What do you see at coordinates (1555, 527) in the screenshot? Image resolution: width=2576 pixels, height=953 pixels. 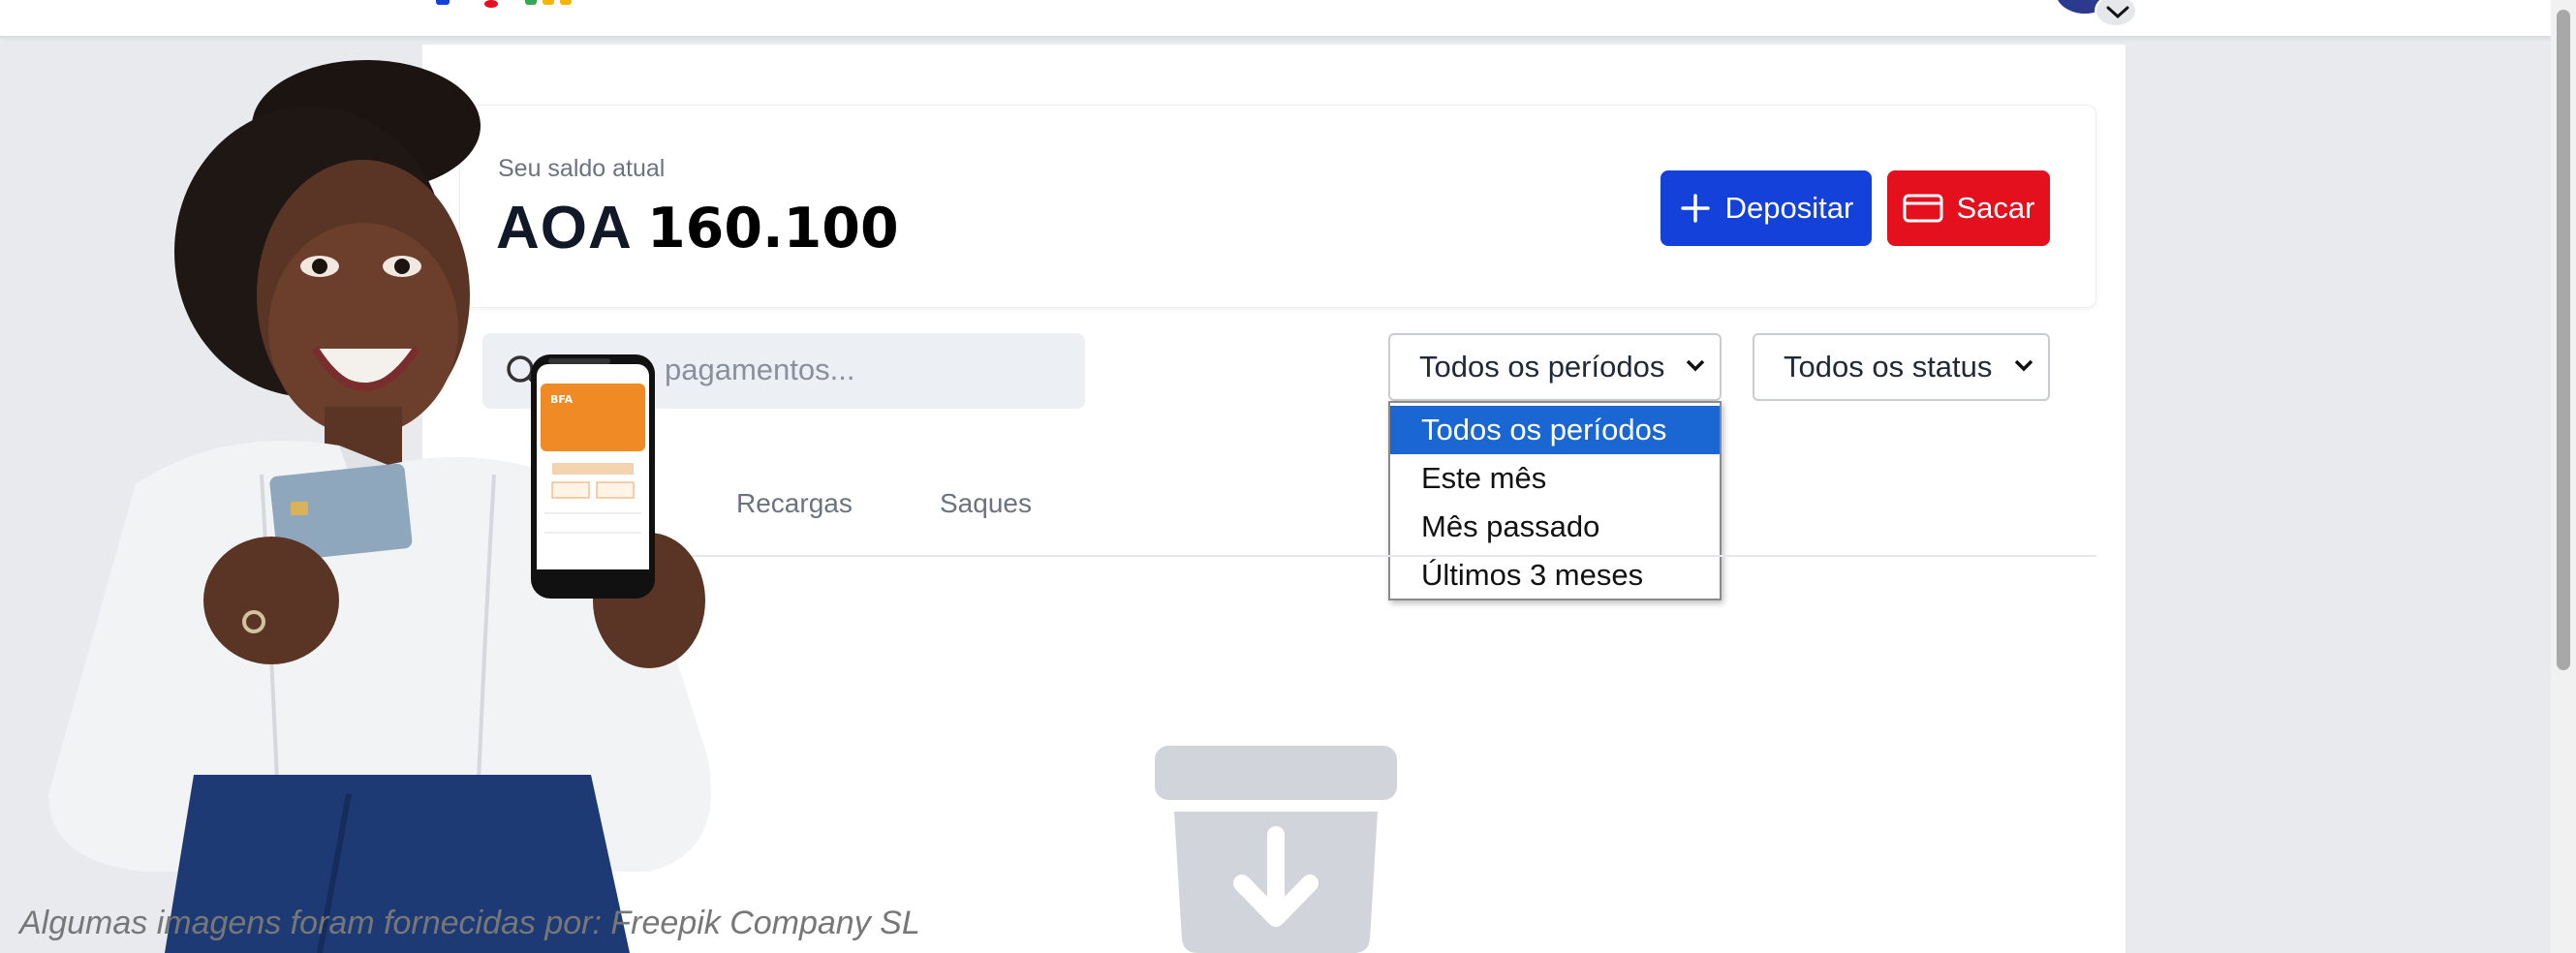 I see `period-option: Mês passado` at bounding box center [1555, 527].